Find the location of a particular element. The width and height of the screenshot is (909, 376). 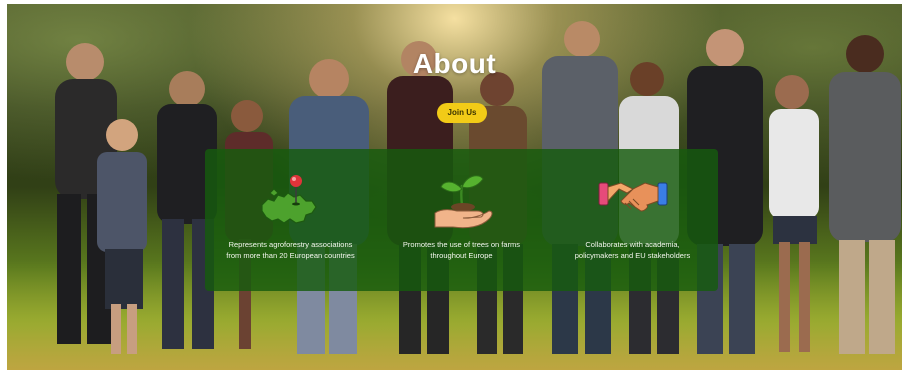

feature-caption-line2: from more than 20 European countries is located at coordinates (290, 255).